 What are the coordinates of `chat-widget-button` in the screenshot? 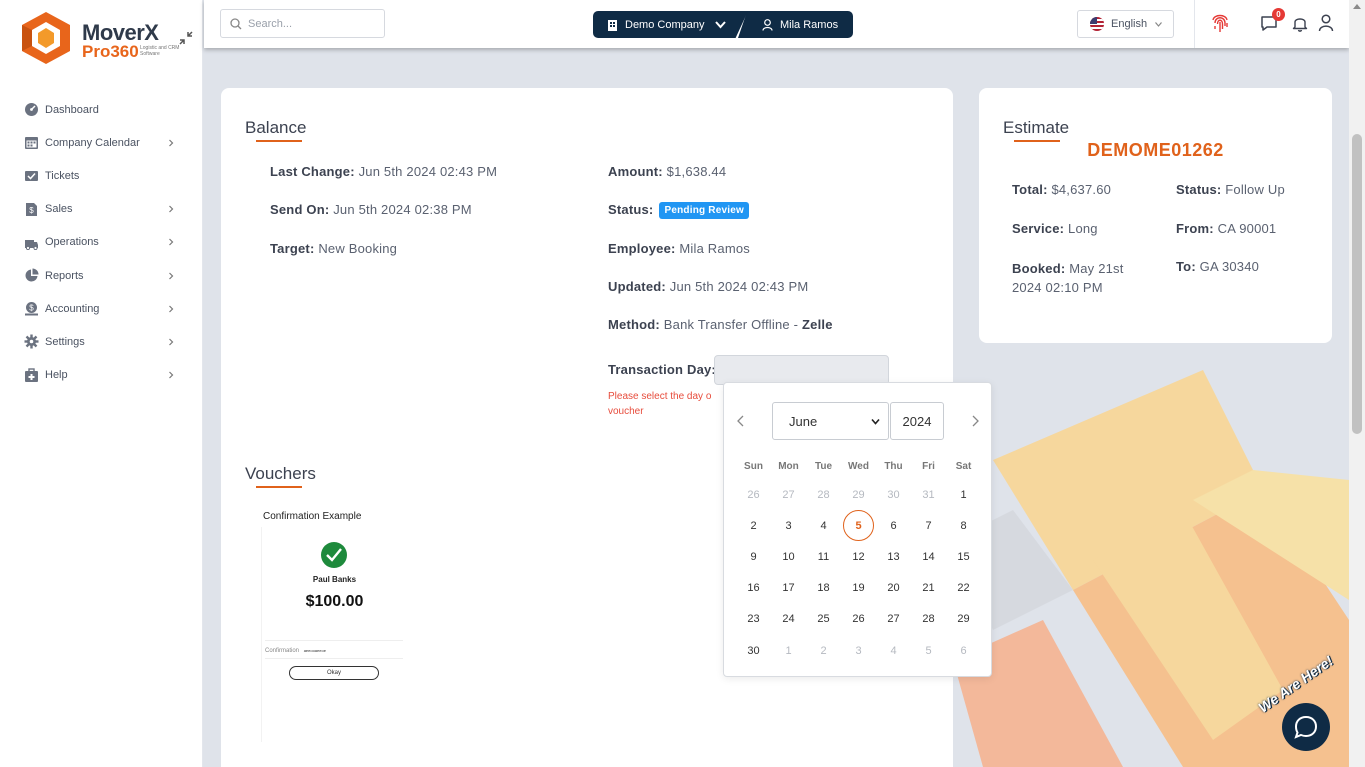 It's located at (1306, 727).